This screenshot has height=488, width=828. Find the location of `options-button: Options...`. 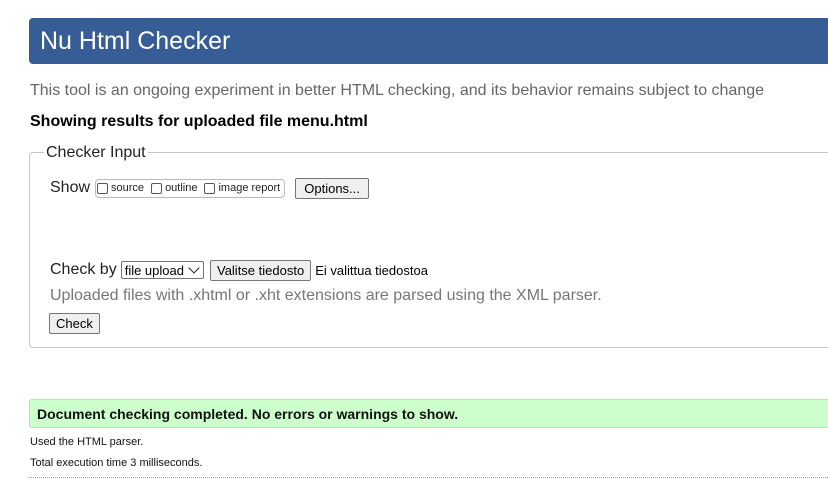

options-button: Options... is located at coordinates (332, 188).